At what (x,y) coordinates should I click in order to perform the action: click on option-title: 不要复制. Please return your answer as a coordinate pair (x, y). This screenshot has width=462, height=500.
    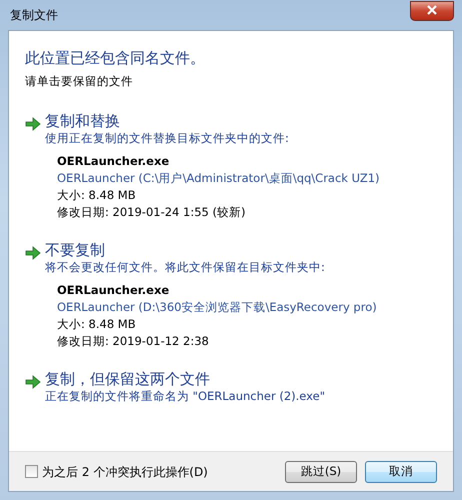
    Looking at the image, I should click on (211, 249).